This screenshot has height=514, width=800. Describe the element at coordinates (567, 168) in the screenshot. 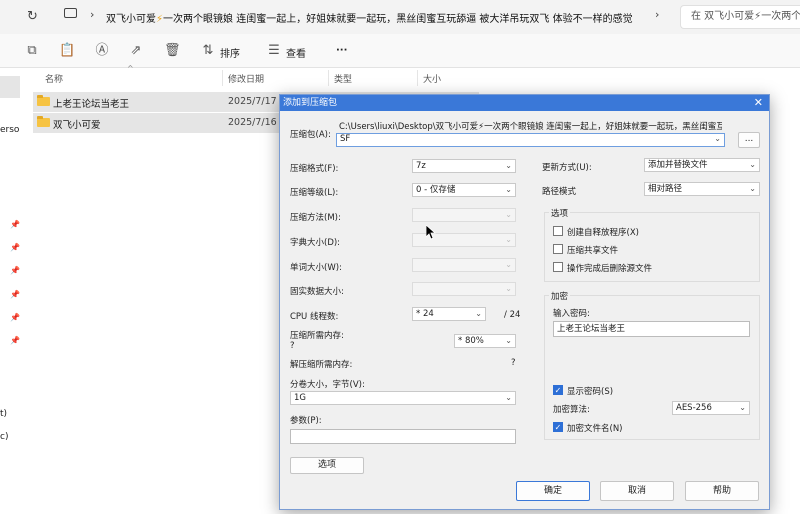

I see `update-label: 更新方式(U):` at that location.